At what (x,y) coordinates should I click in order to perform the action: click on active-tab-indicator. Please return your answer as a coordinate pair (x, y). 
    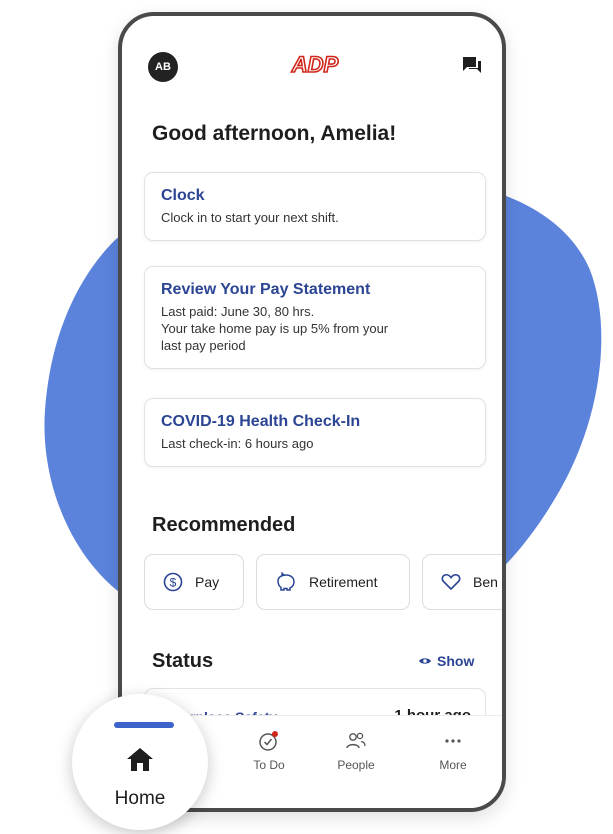
    Looking at the image, I should click on (144, 725).